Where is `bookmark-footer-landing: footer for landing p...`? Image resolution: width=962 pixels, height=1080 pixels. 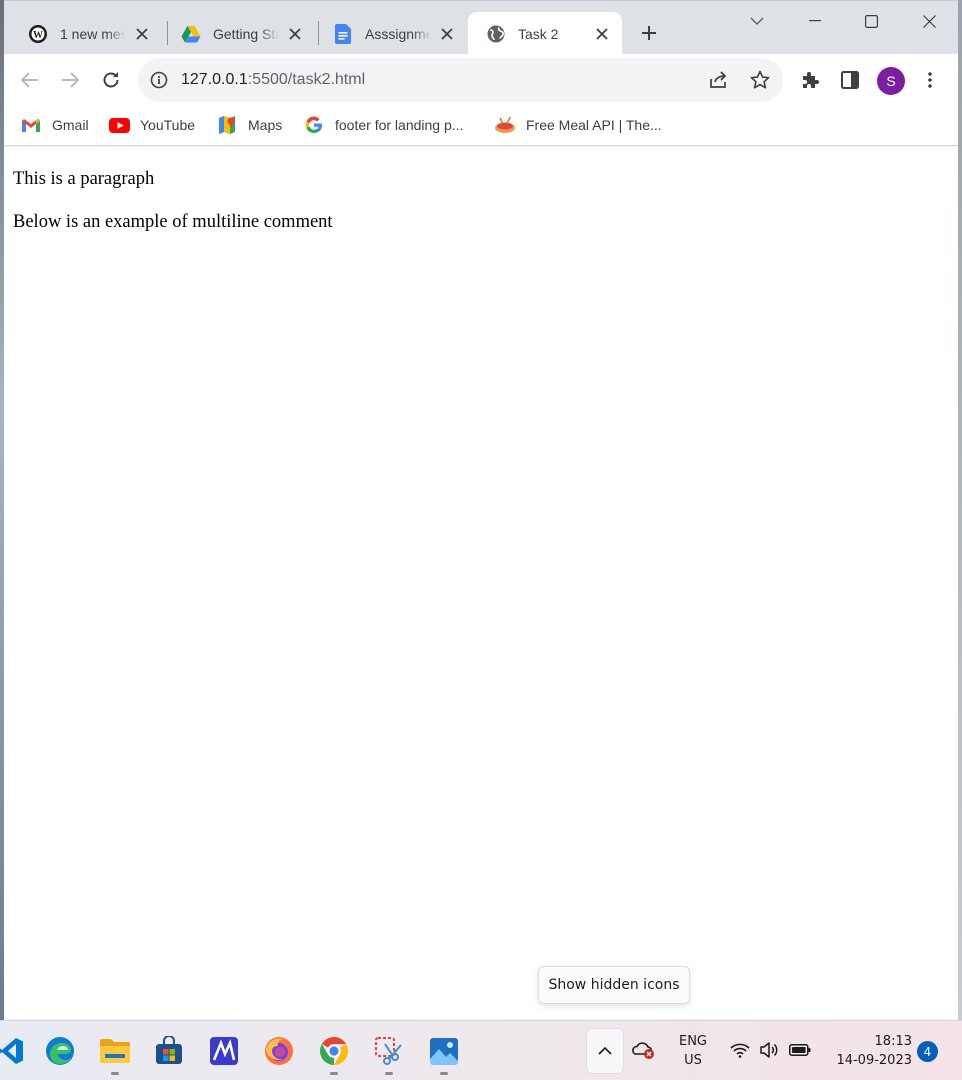 bookmark-footer-landing: footer for landing p... is located at coordinates (383, 125).